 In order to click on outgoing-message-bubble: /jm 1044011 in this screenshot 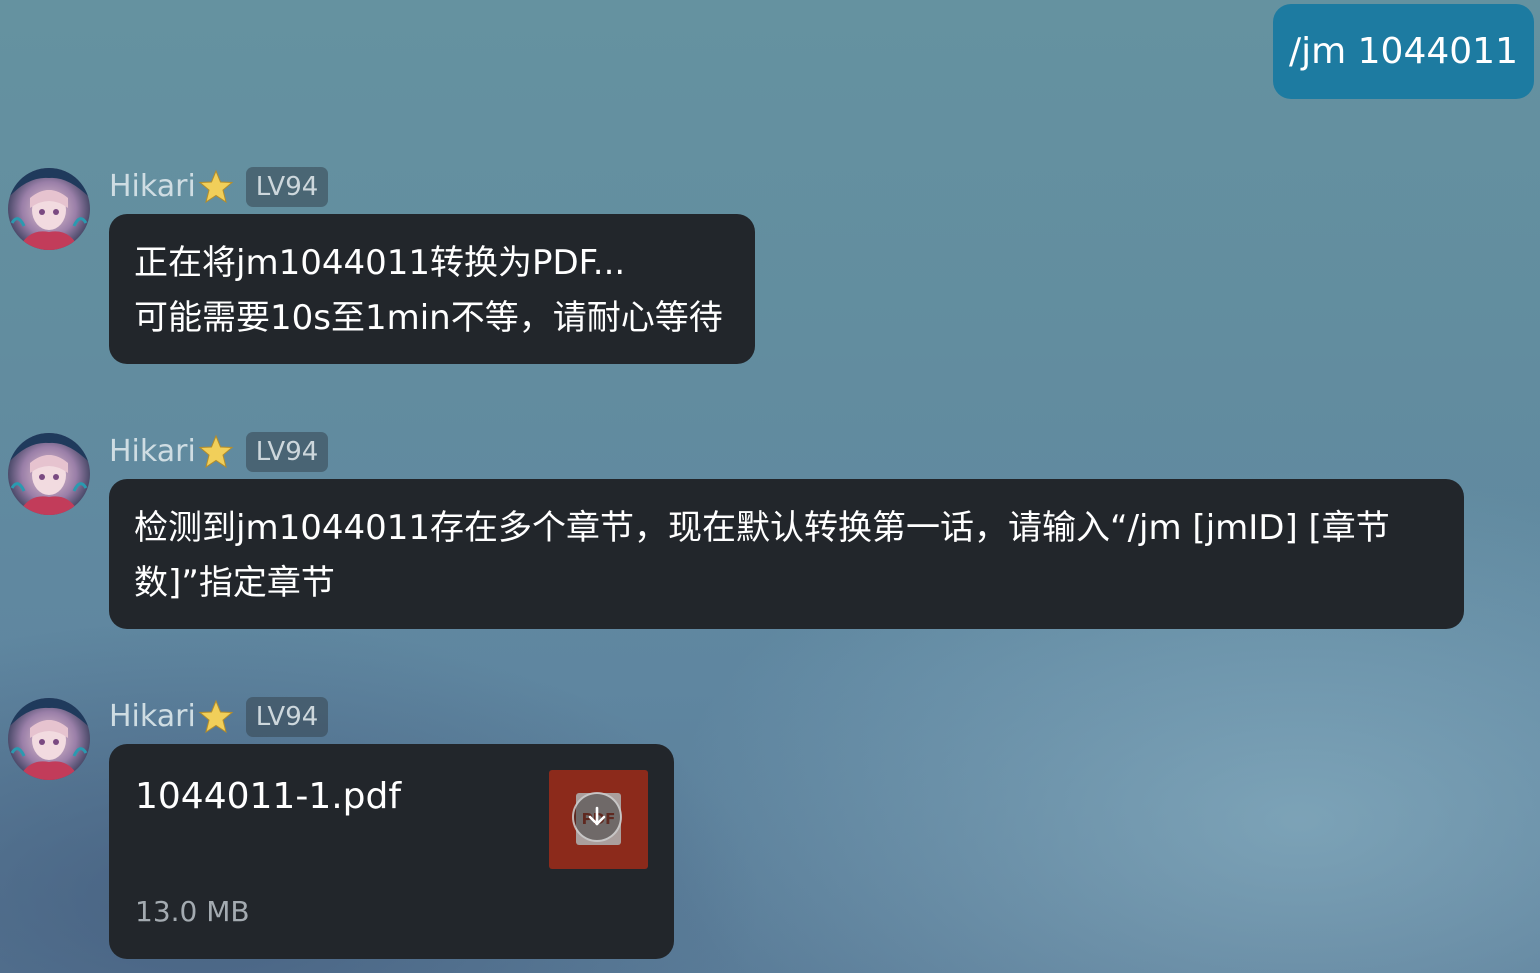, I will do `click(1403, 51)`.